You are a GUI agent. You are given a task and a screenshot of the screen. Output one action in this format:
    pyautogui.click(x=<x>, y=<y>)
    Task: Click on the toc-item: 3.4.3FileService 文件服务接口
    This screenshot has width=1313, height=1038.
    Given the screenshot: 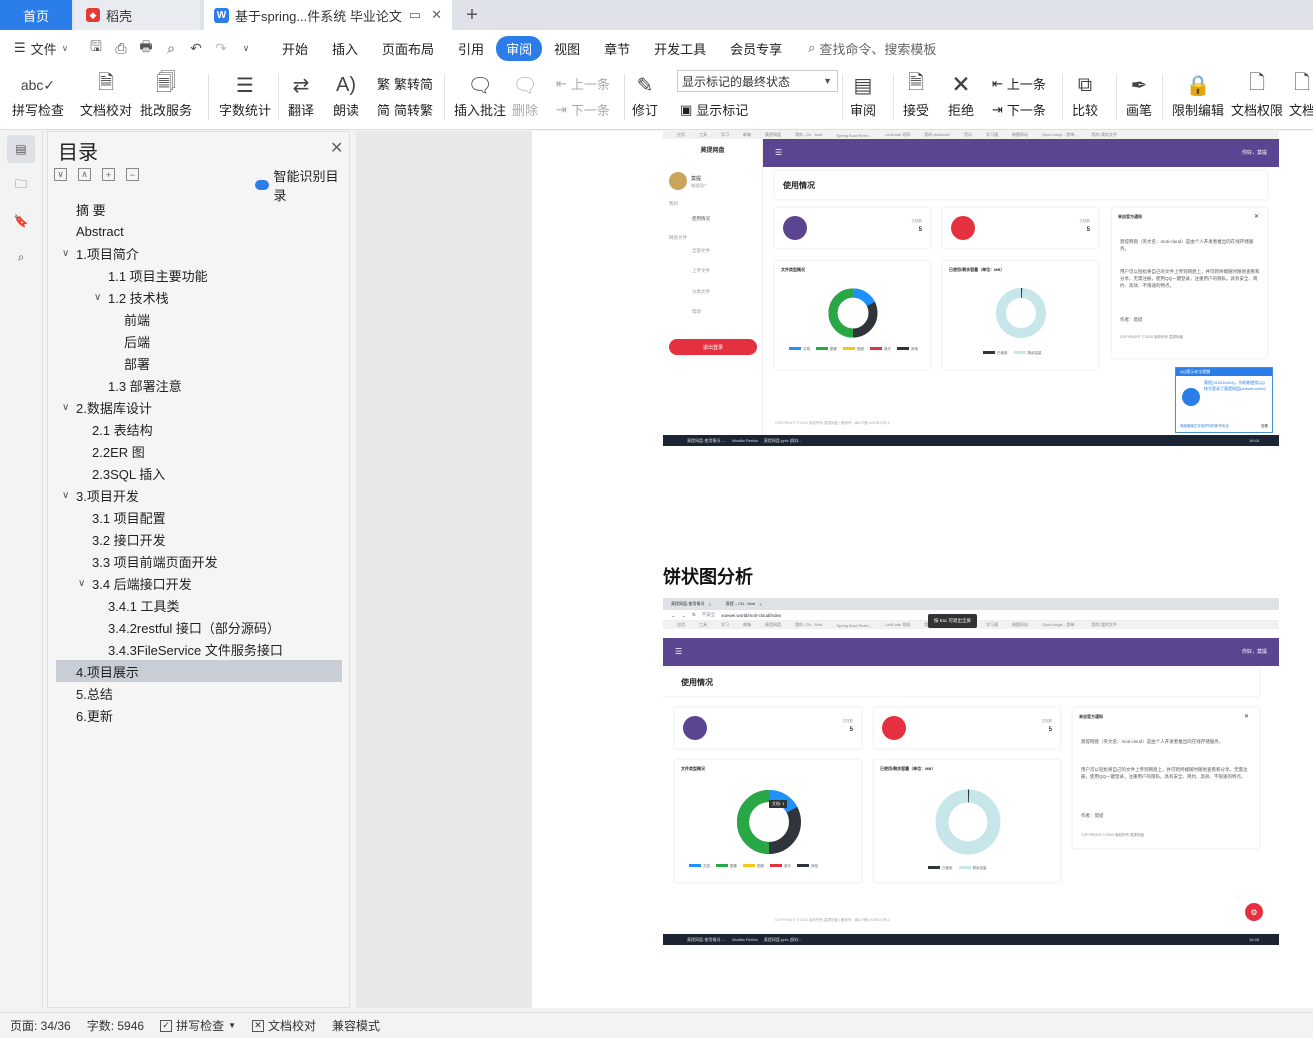 What is the action you would take?
    pyautogui.click(x=198, y=649)
    